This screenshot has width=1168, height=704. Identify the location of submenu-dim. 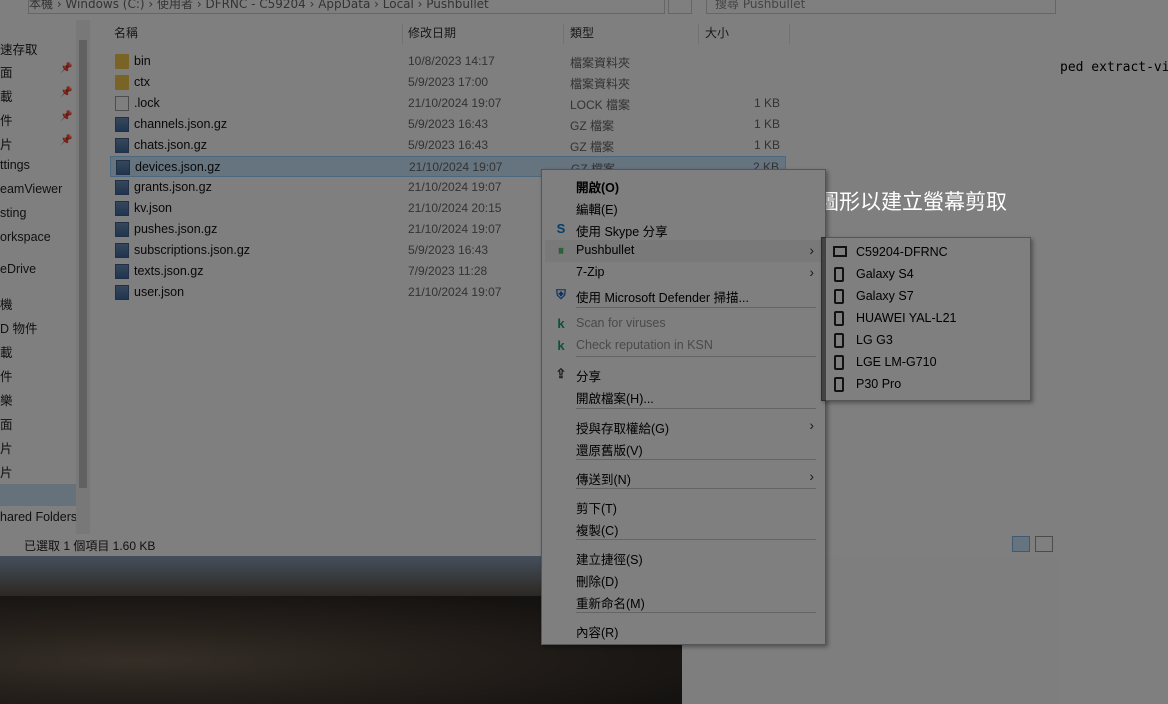
(926, 319).